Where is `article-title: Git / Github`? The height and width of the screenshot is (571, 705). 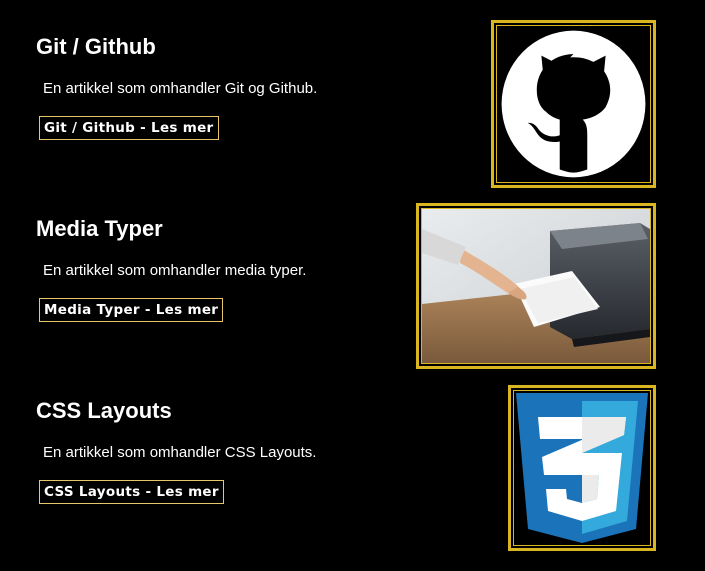
article-title: Git / Github is located at coordinates (96, 46).